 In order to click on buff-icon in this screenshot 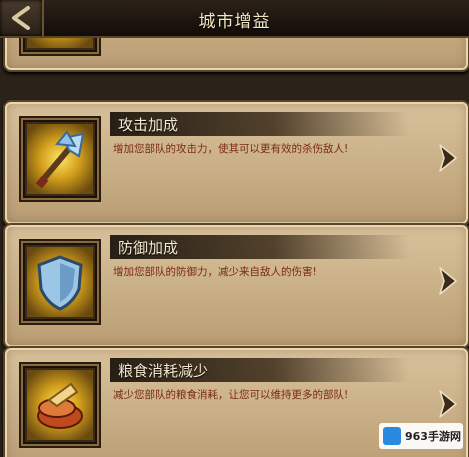, I will do `click(60, 43)`.